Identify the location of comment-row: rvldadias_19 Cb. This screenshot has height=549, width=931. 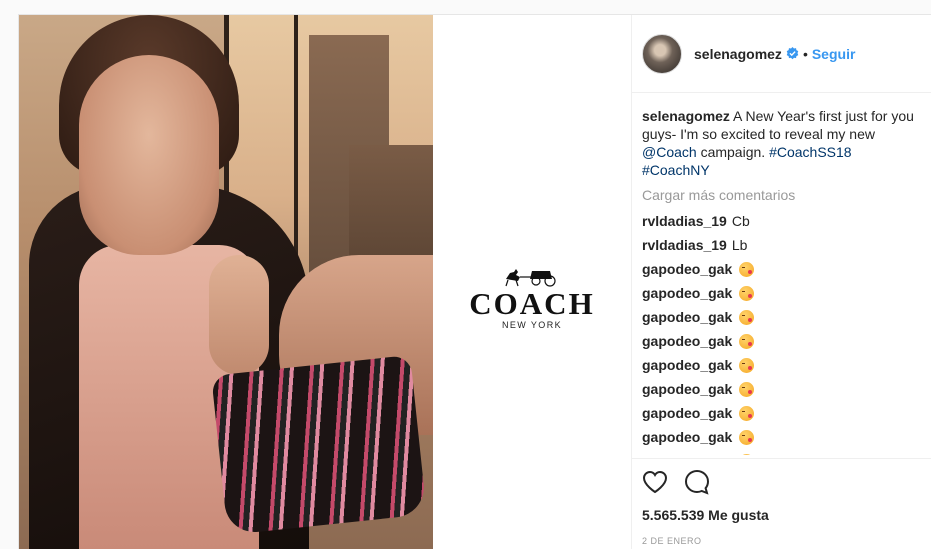
(782, 221).